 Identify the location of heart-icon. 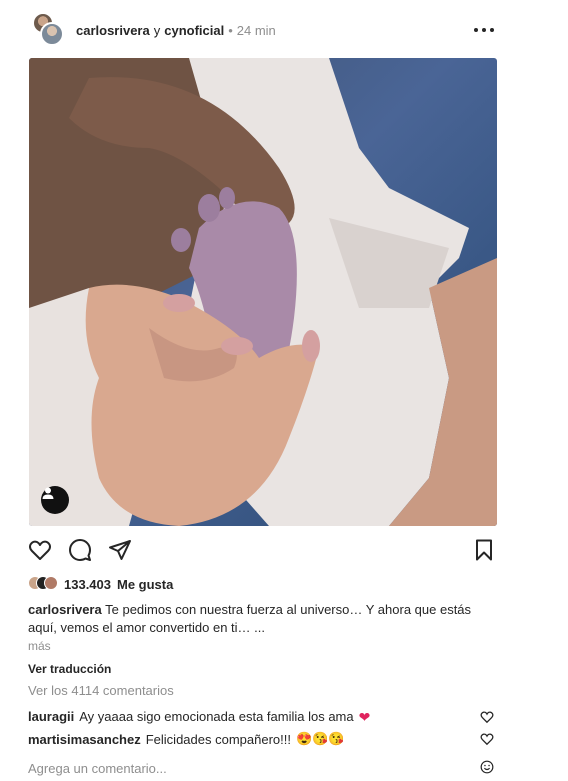
(40, 550).